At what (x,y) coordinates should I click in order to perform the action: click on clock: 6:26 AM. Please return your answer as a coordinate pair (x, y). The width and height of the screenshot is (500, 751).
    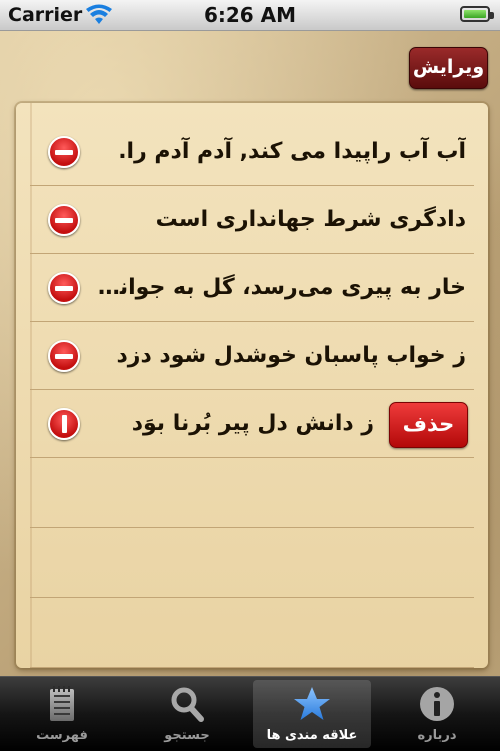
    Looking at the image, I should click on (250, 15).